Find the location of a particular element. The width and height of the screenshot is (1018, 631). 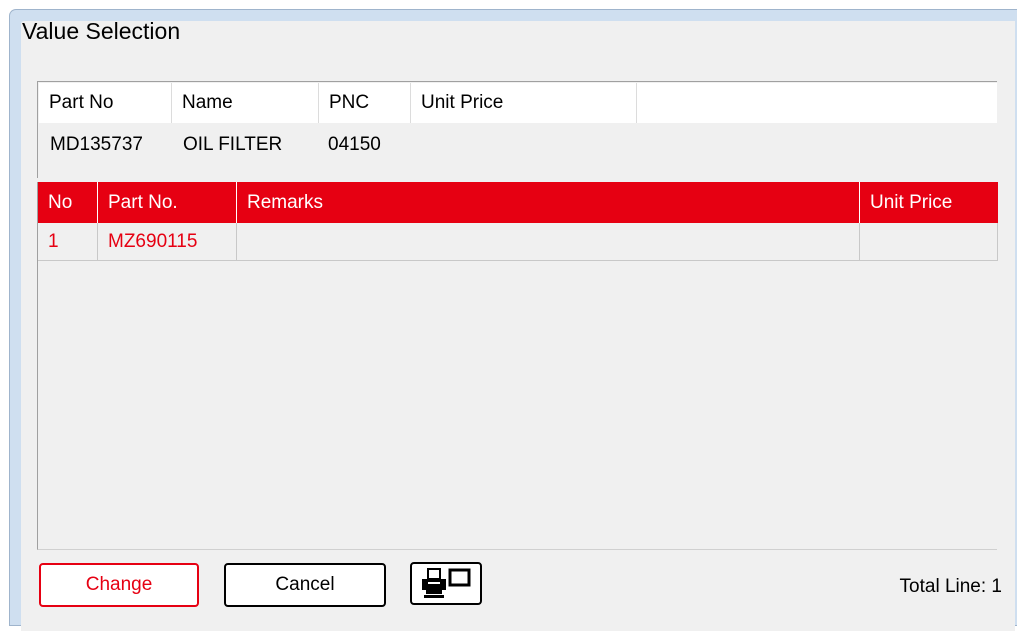

cancel-button: Cancel is located at coordinates (305, 585).